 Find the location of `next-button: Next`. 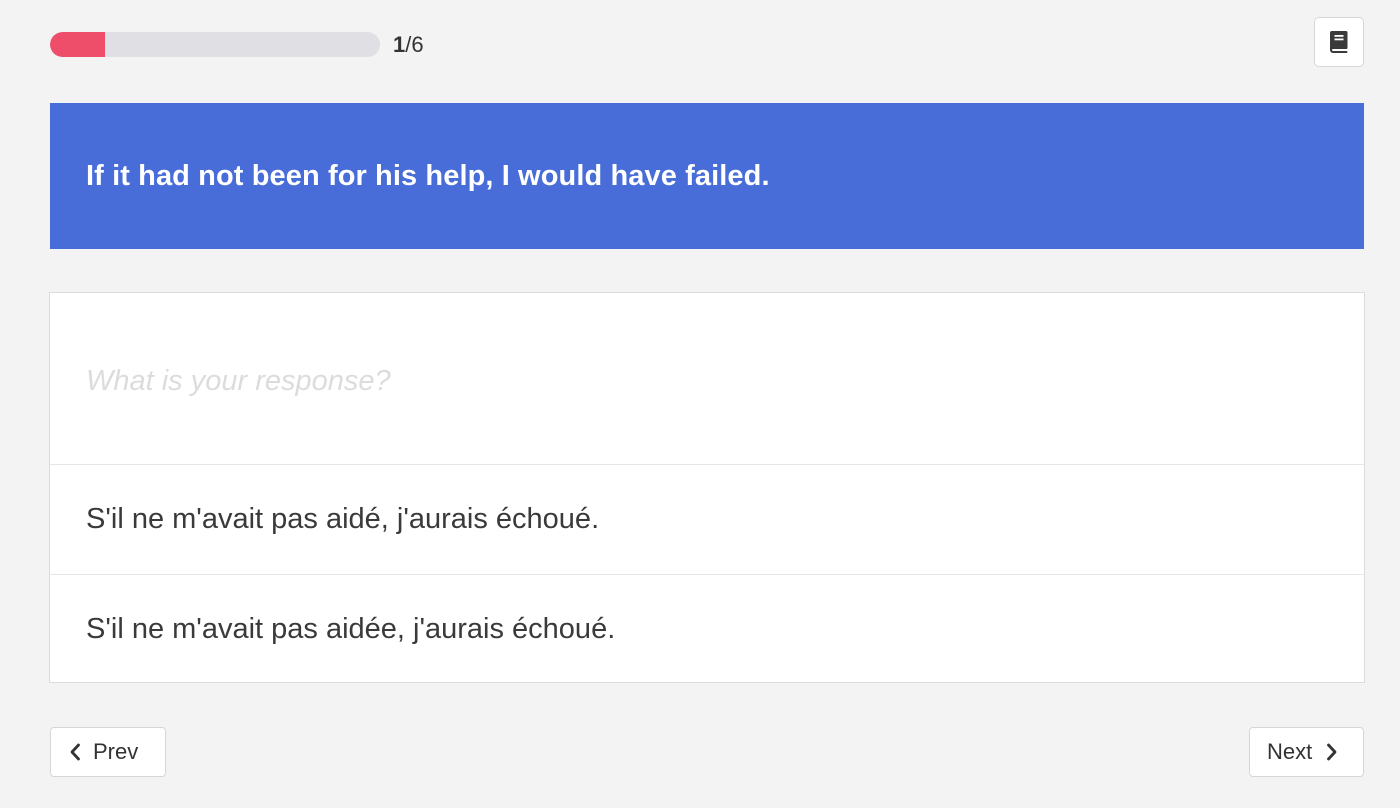

next-button: Next is located at coordinates (1306, 752).